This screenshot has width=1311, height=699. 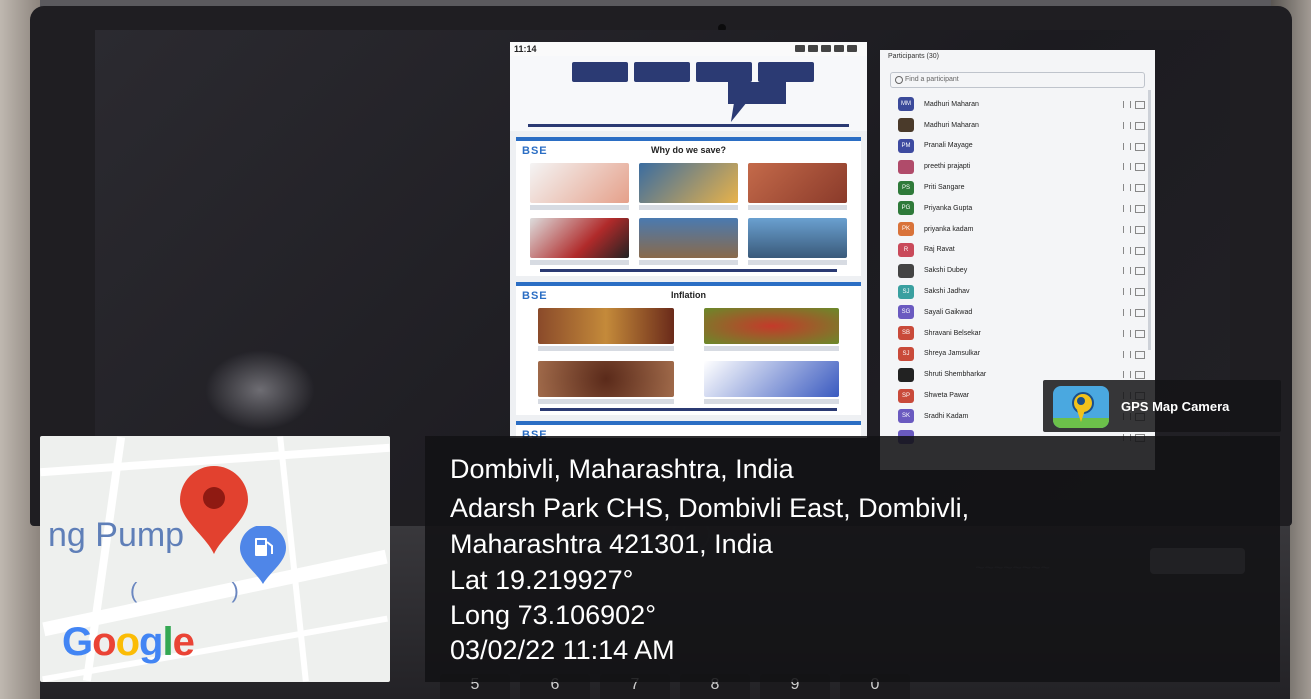 What do you see at coordinates (1017, 250) in the screenshot?
I see `participant-row: R Raj Ravat` at bounding box center [1017, 250].